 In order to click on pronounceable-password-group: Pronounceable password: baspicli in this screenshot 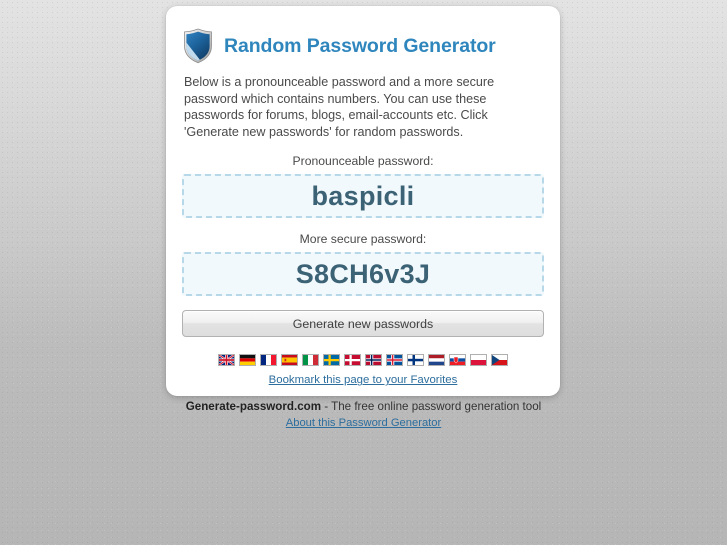, I will do `click(363, 186)`.